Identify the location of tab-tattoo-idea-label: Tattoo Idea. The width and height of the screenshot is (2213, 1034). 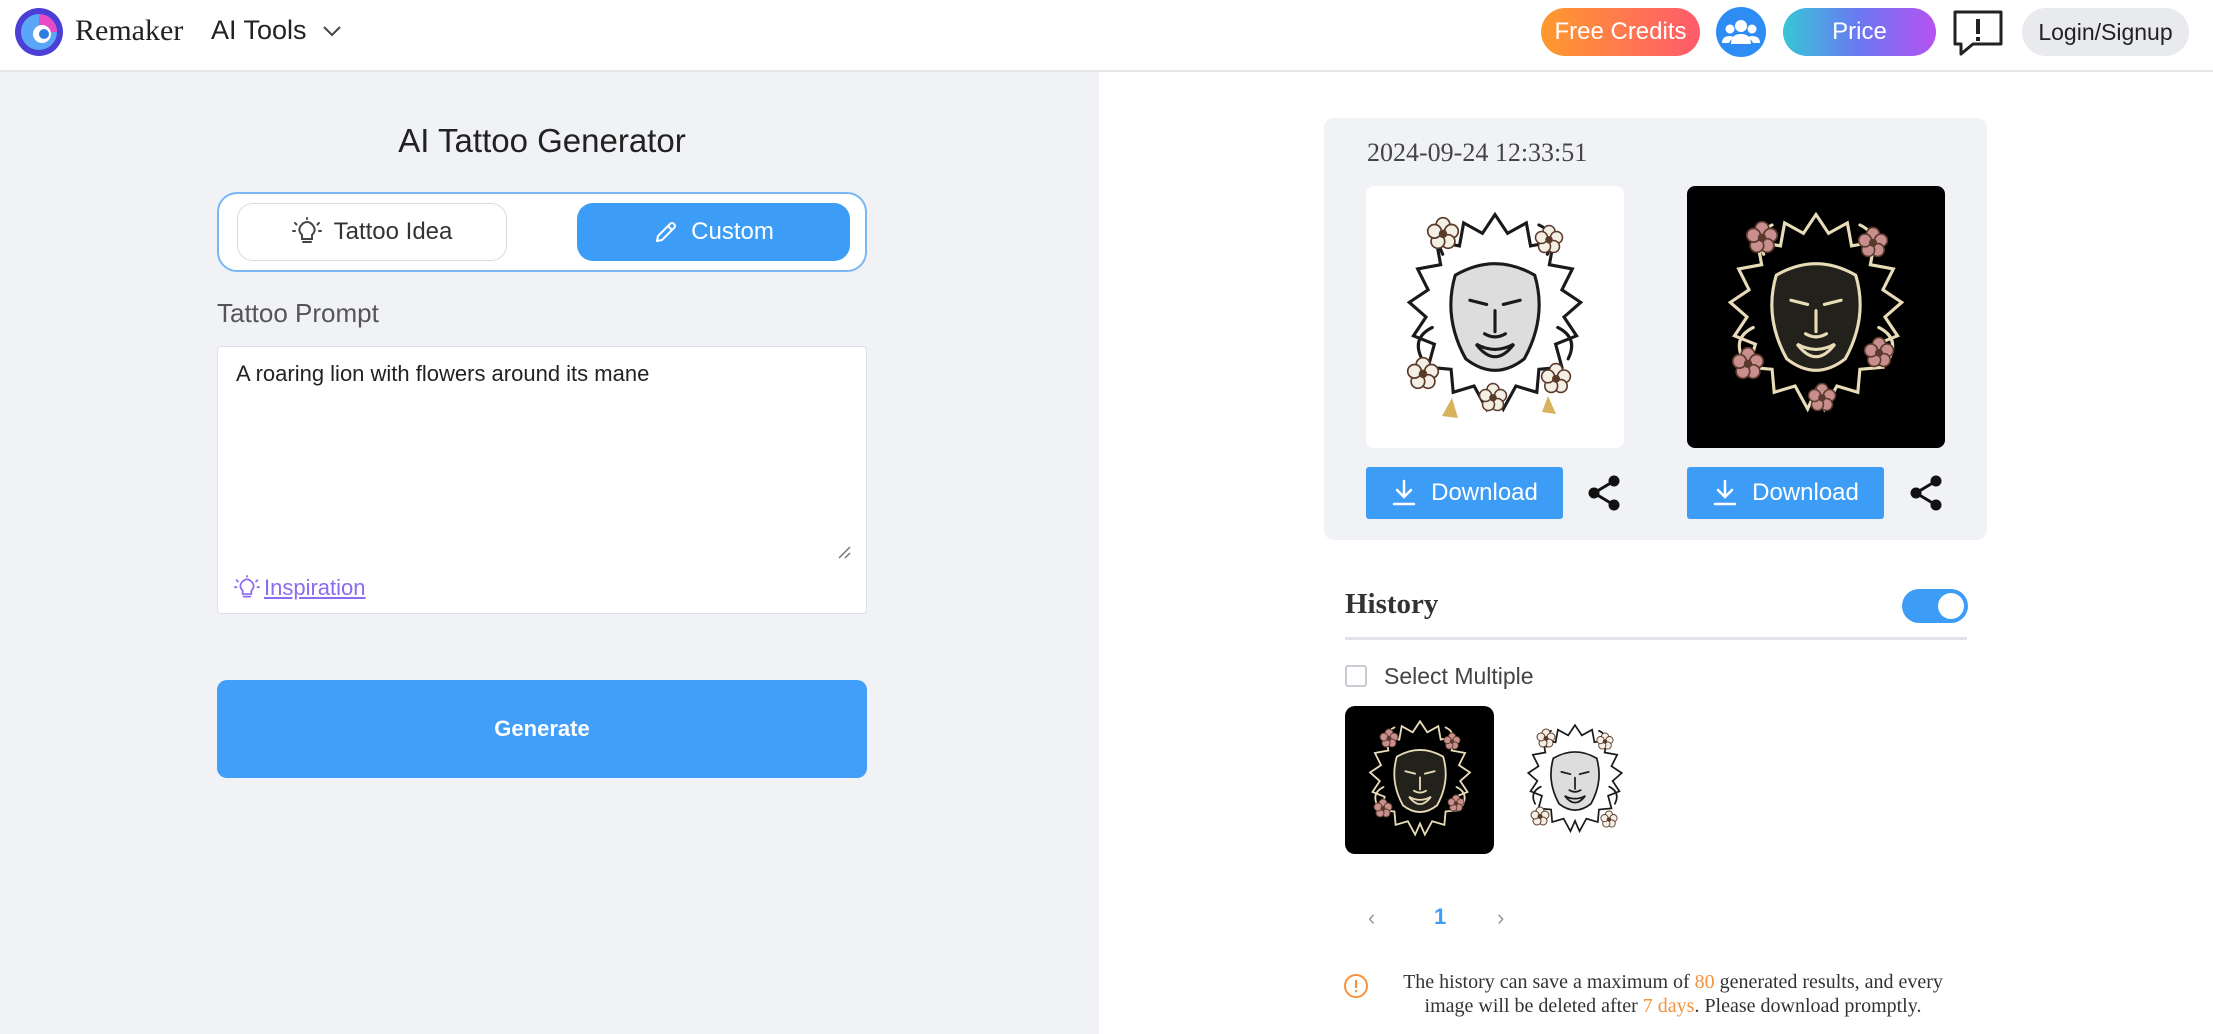
(393, 231).